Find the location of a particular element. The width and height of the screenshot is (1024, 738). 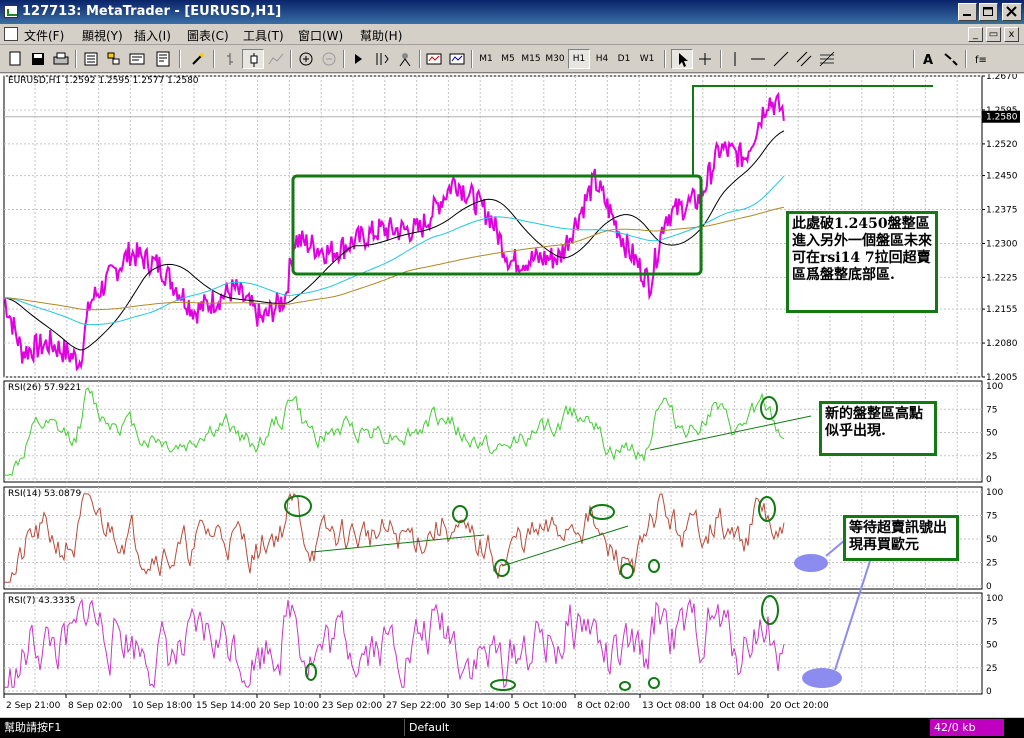

print-icon is located at coordinates (61, 58).